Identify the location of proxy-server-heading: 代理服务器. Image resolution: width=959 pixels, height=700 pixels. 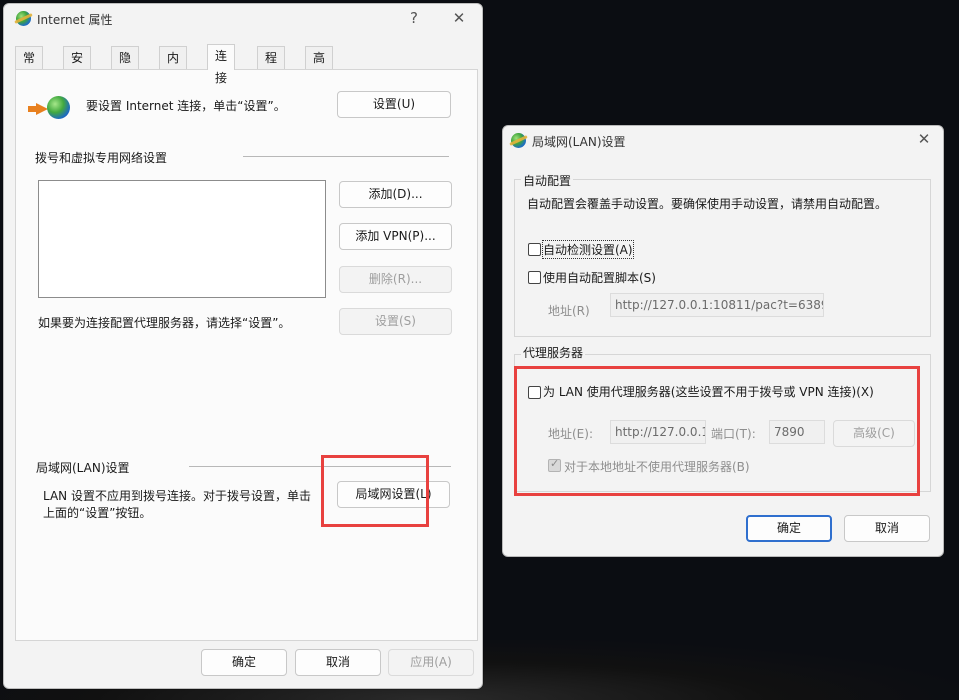
(553, 352).